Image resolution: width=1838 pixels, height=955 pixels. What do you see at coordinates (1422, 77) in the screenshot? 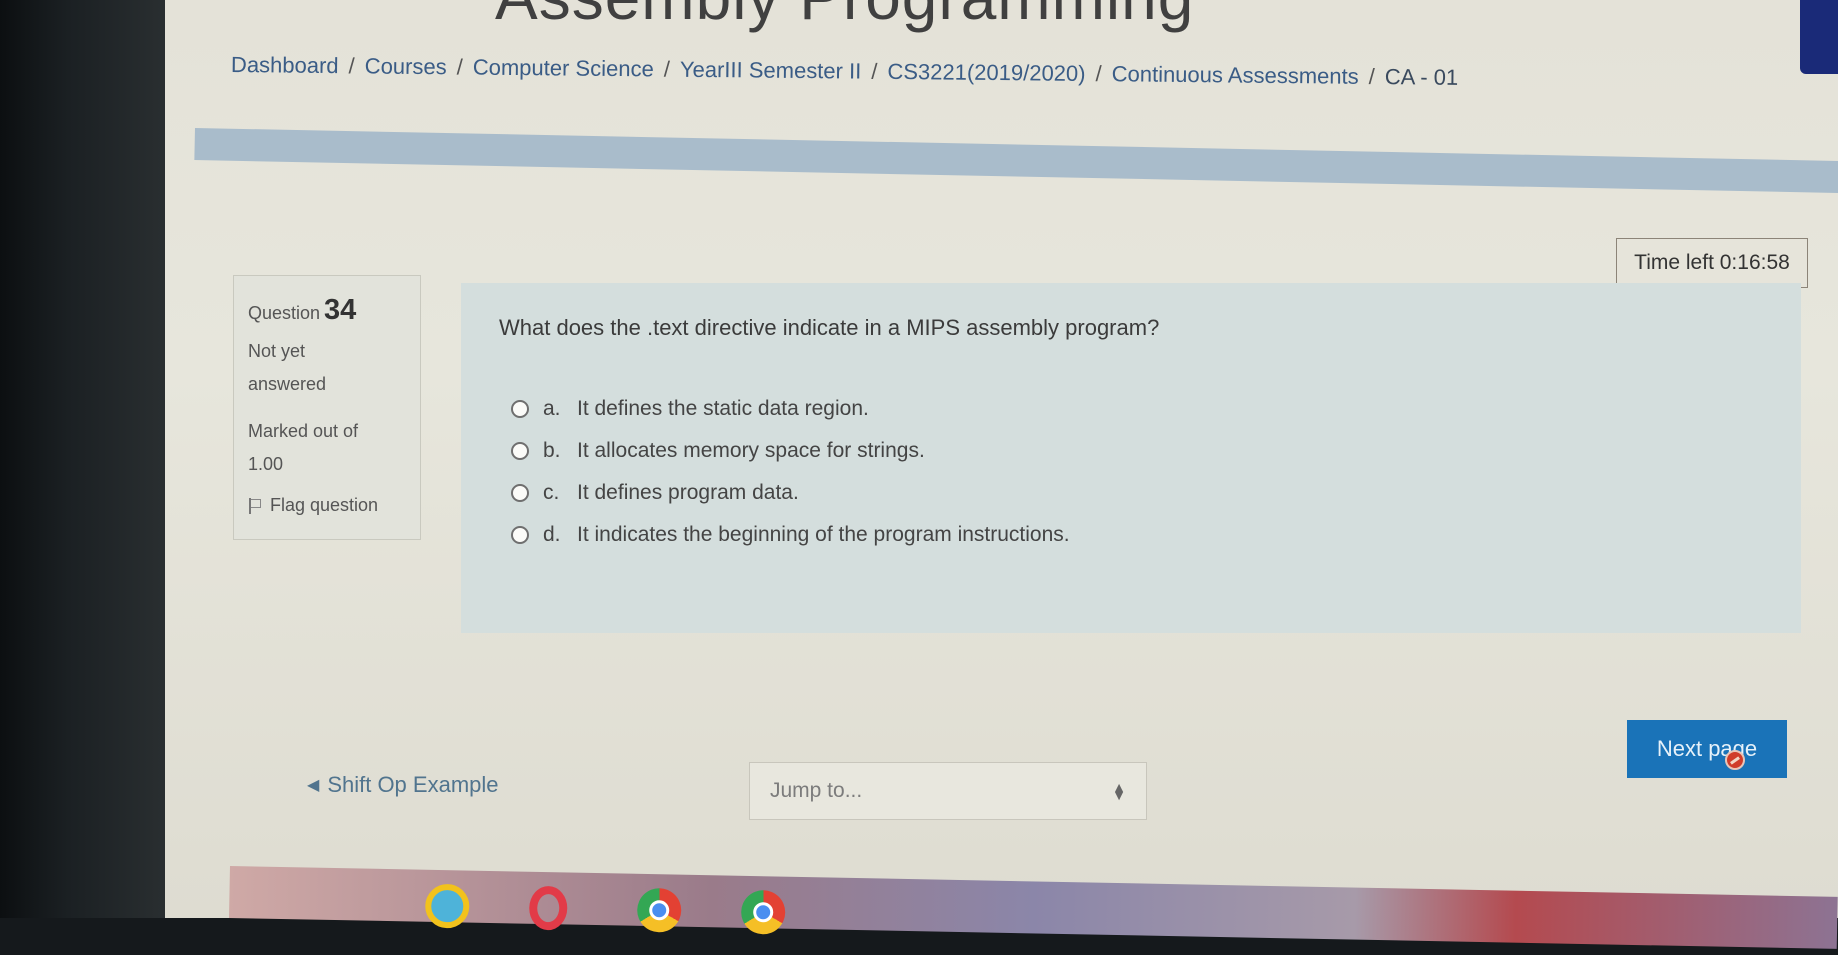
I see `breadcrumb-ca-01: CA - 01` at bounding box center [1422, 77].